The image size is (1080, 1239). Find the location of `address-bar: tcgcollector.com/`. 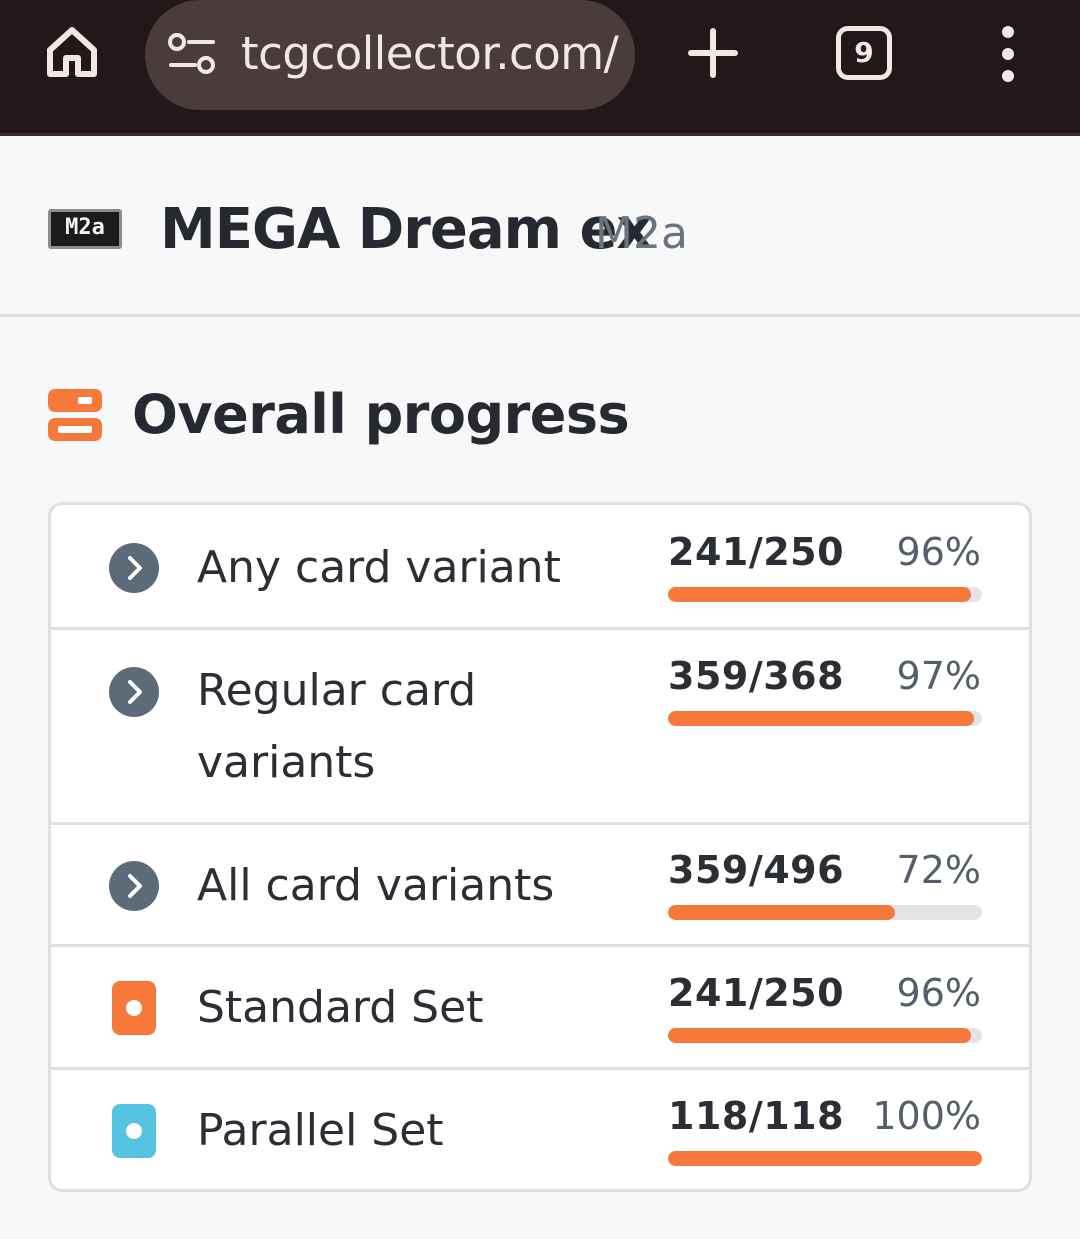

address-bar: tcgcollector.com/ is located at coordinates (390, 55).